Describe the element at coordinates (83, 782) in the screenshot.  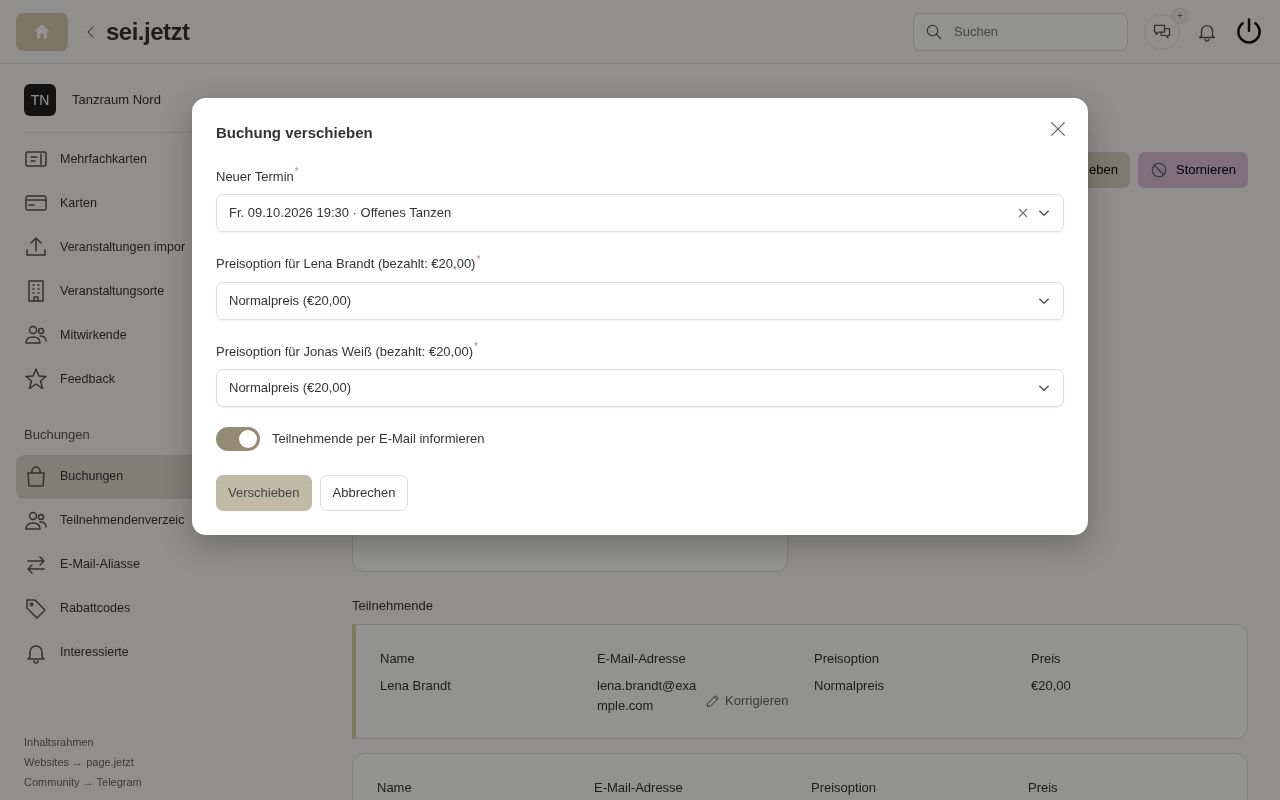
I see `footer-link: Community → Telegram` at that location.